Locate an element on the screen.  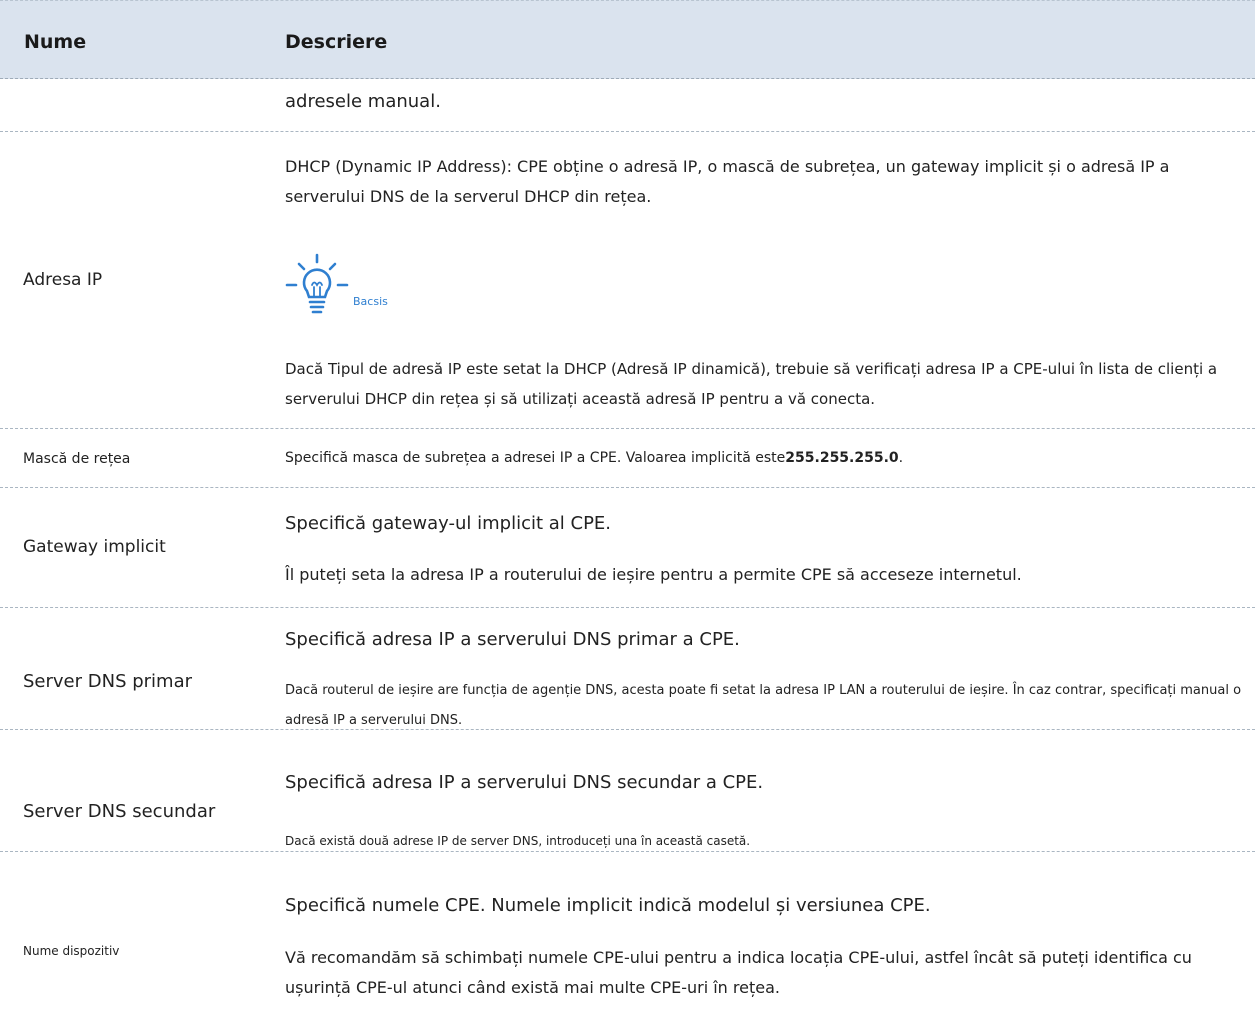
row-description: Specifică gateway-ul implicit al CPE. is located at coordinates (448, 523).